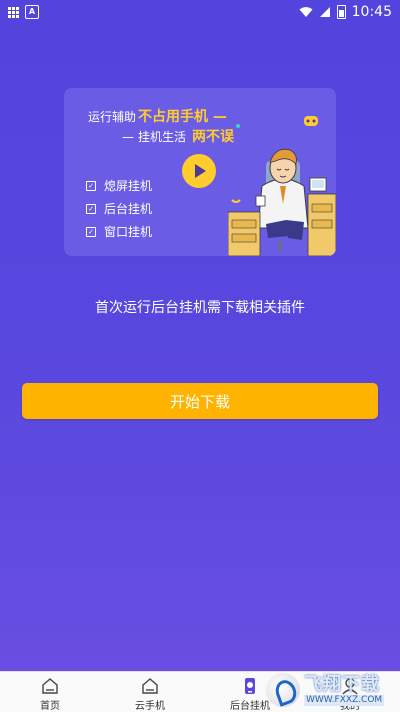 The height and width of the screenshot is (712, 400). I want to click on app-grid-icon, so click(13, 12).